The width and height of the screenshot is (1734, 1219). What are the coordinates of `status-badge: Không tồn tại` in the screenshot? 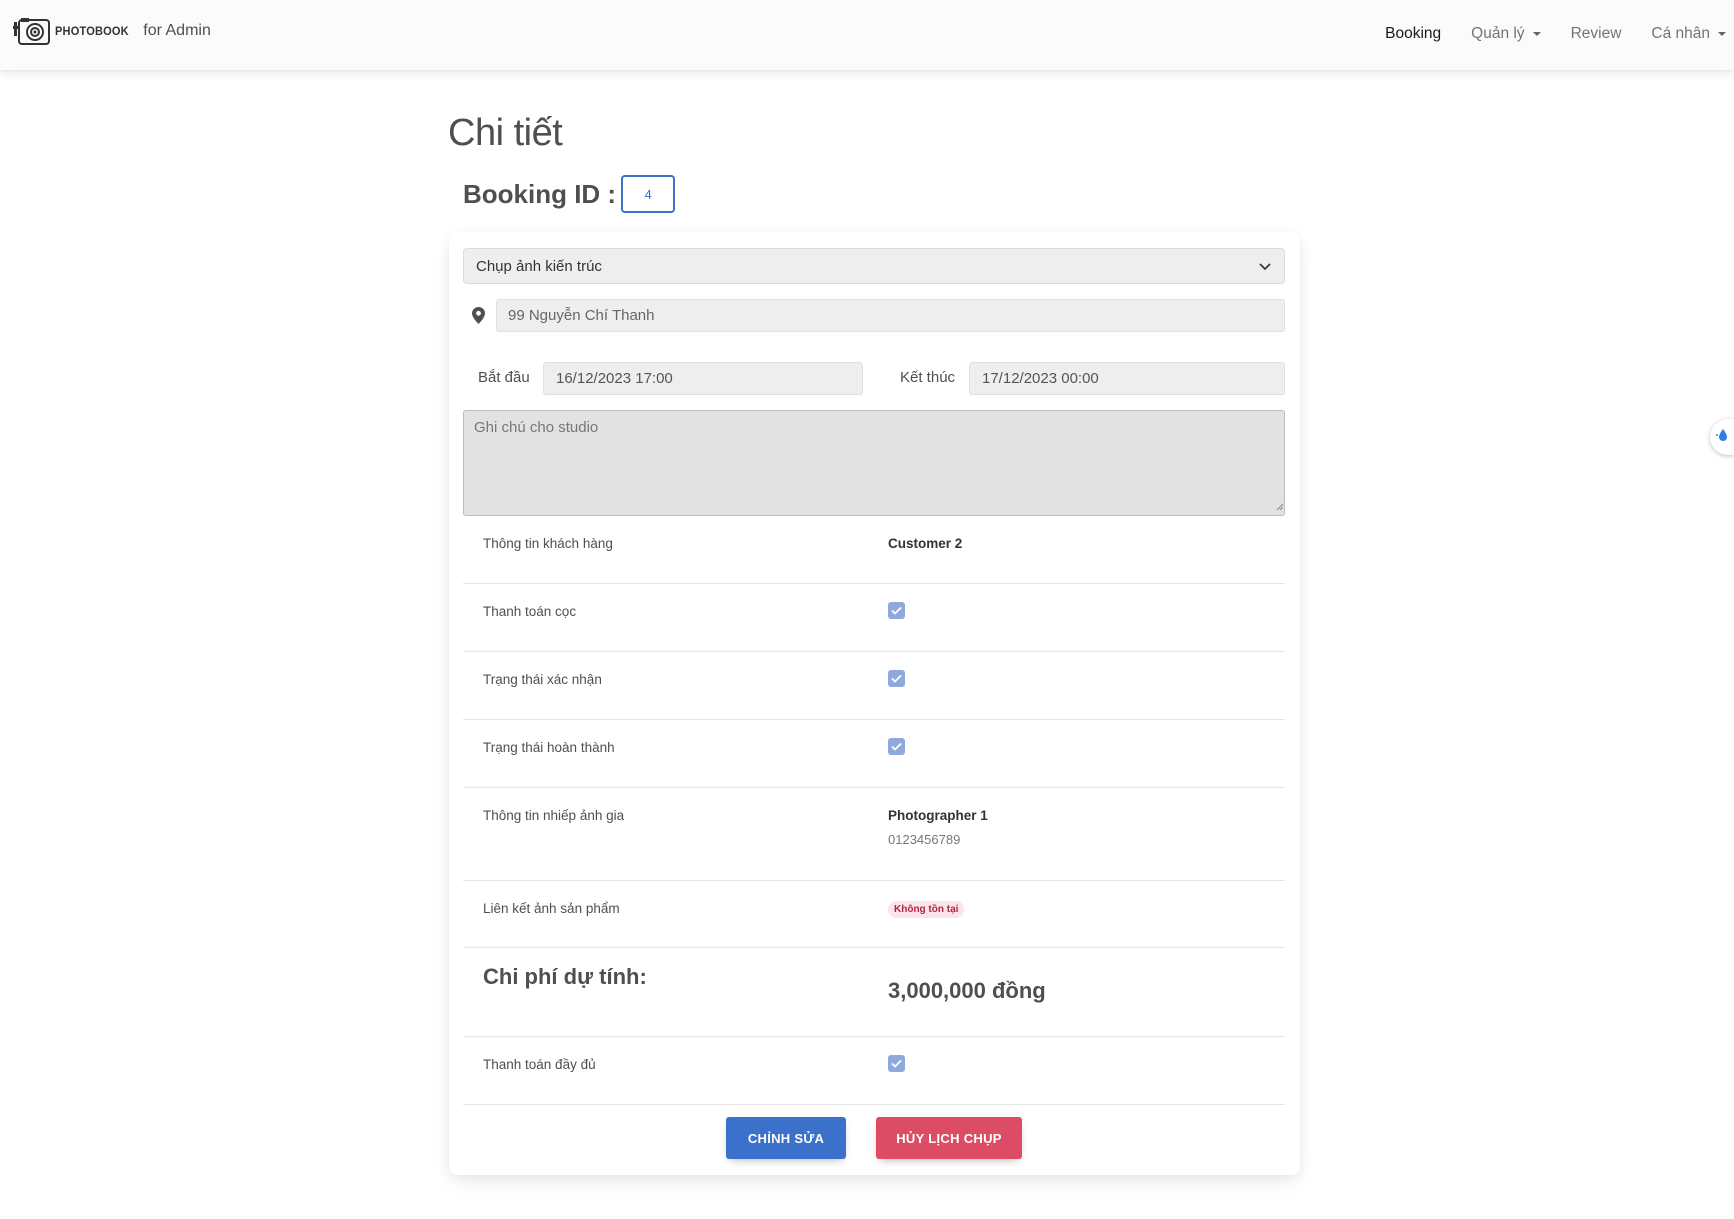 It's located at (926, 909).